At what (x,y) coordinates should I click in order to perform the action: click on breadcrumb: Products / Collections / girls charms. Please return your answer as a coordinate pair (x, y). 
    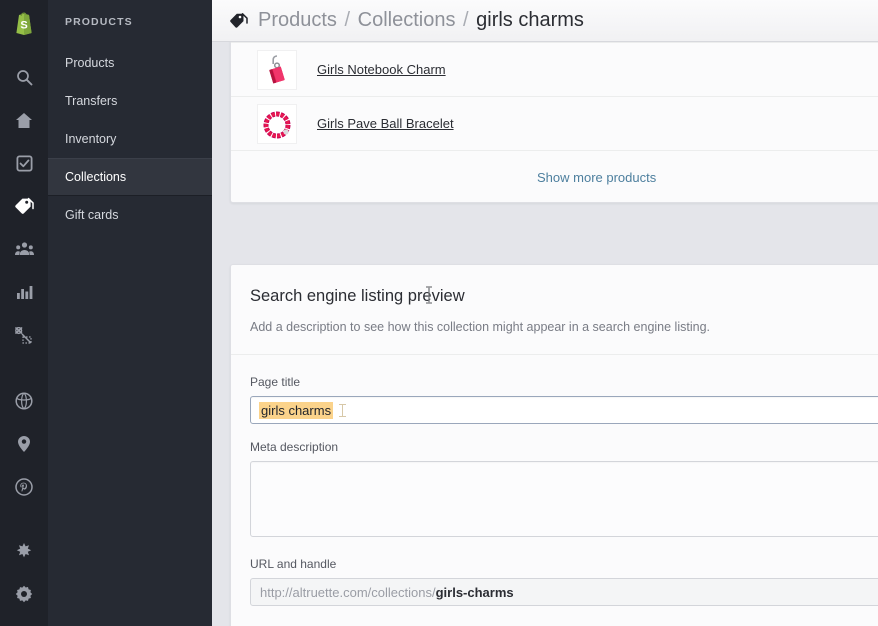
    Looking at the image, I should click on (421, 20).